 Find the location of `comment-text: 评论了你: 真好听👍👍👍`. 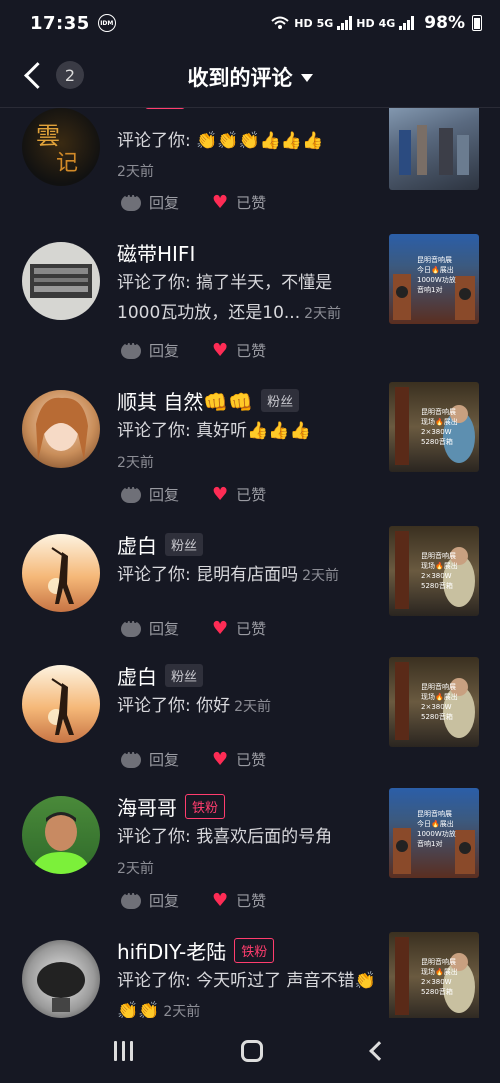

comment-text: 评论了你: 真好听👍👍👍 is located at coordinates (246, 431).